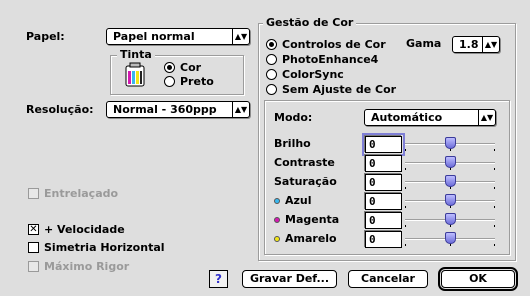 This screenshot has height=296, width=530. What do you see at coordinates (84, 229) in the screenshot?
I see `speed-label: + Velocidade` at bounding box center [84, 229].